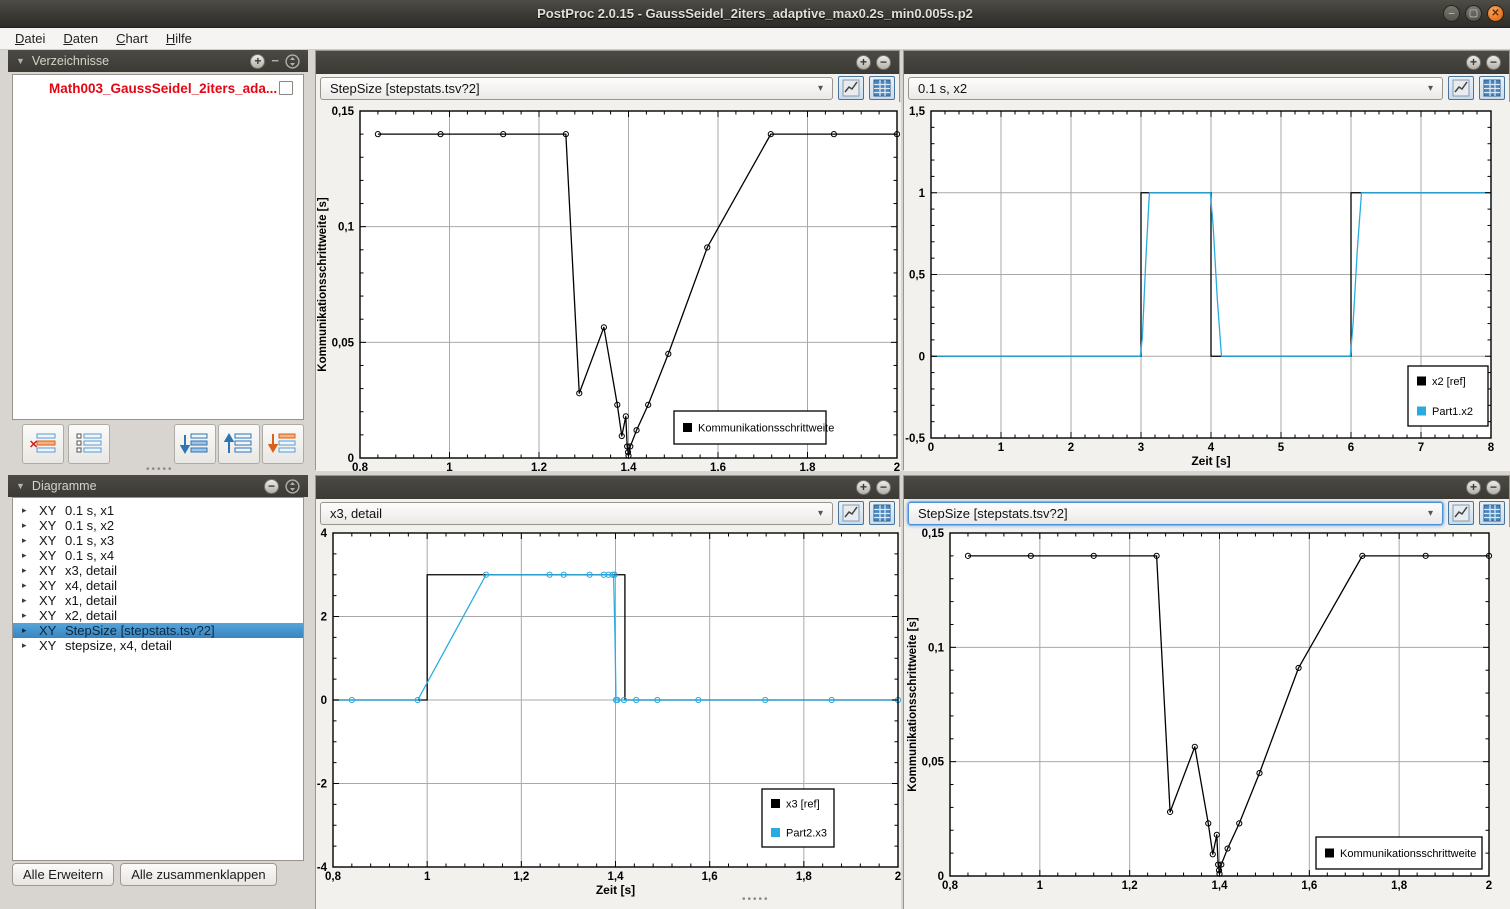 The image size is (1510, 909). I want to click on diagram-row: ▸ XY x4, detail, so click(158, 585).